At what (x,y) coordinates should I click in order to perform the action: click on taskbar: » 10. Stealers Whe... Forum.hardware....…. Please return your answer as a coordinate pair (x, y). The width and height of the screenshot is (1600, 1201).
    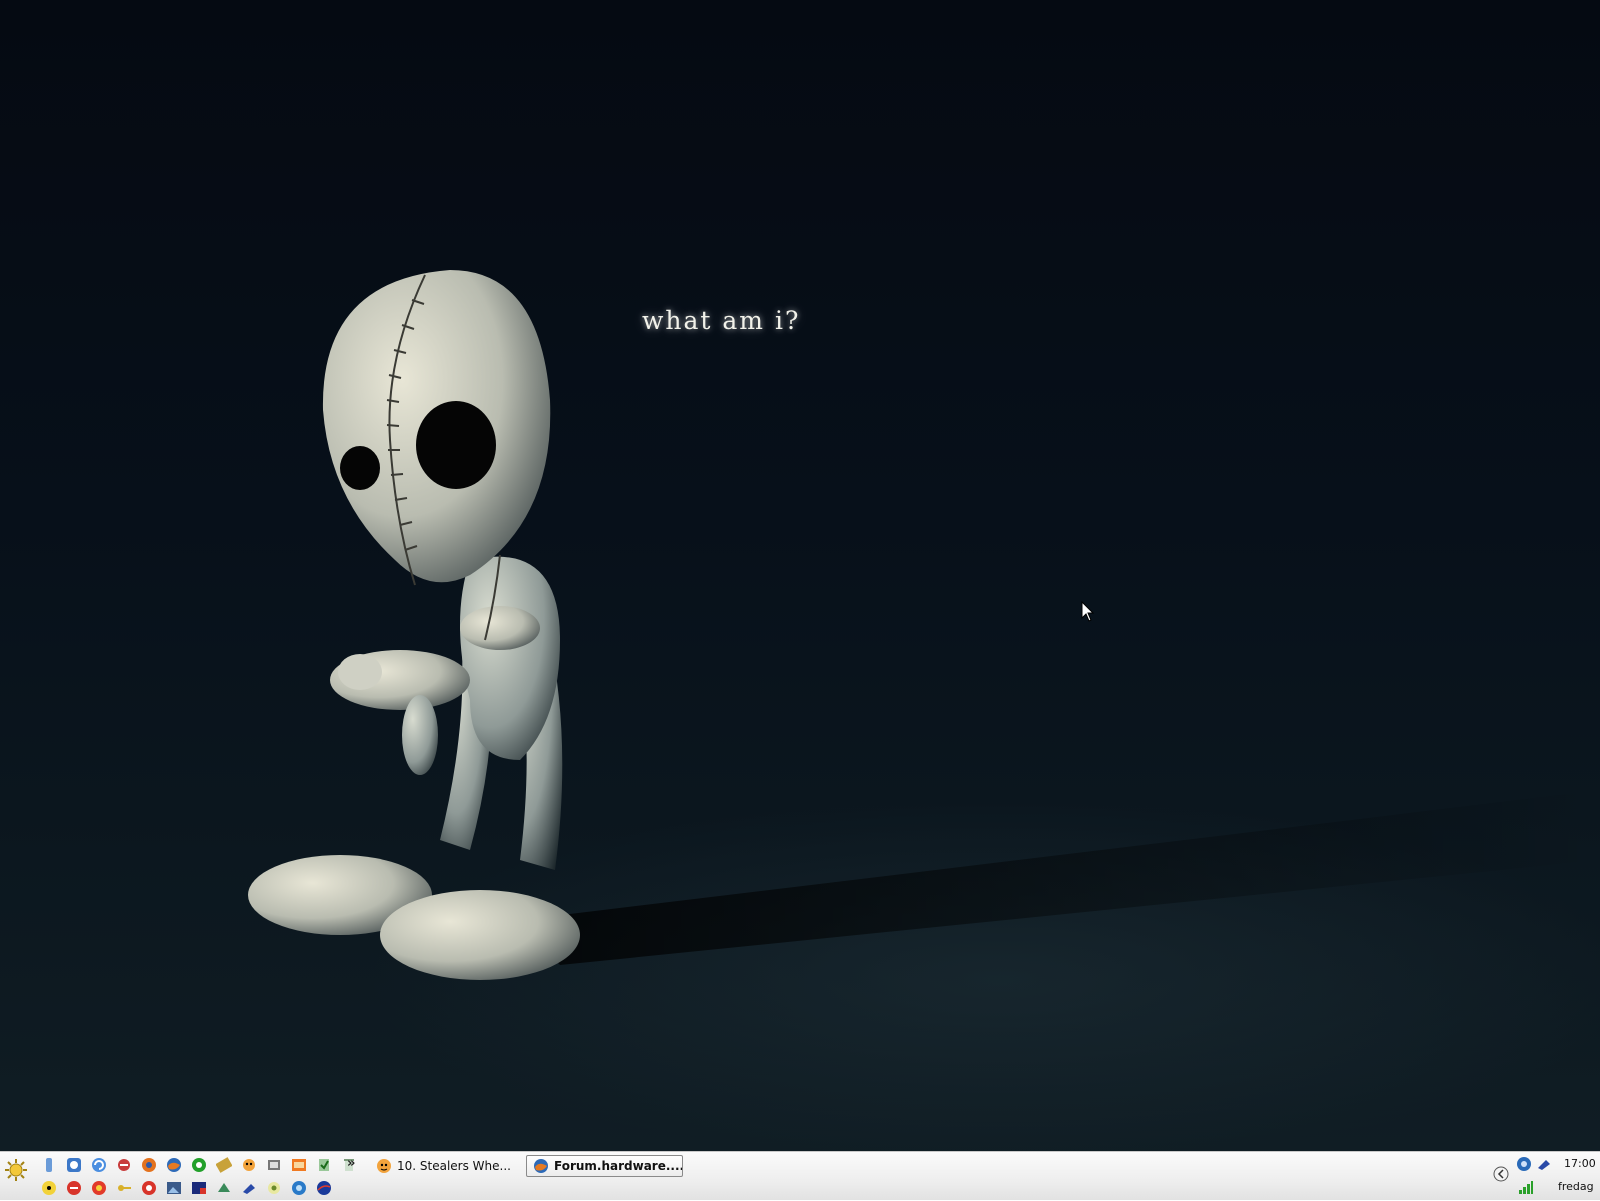
    Looking at the image, I should click on (800, 1175).